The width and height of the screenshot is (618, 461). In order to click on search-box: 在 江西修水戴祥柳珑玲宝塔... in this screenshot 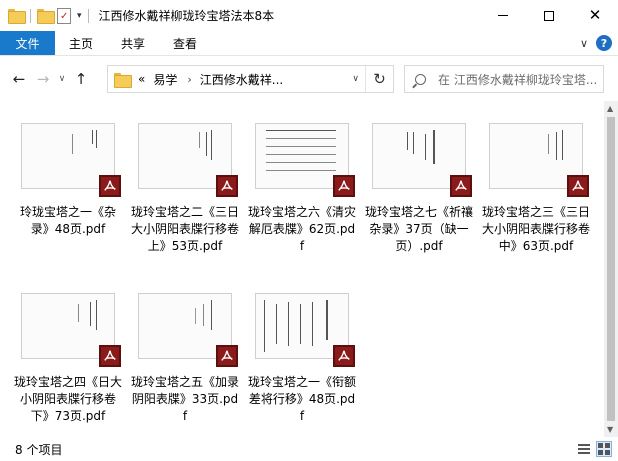, I will do `click(504, 79)`.